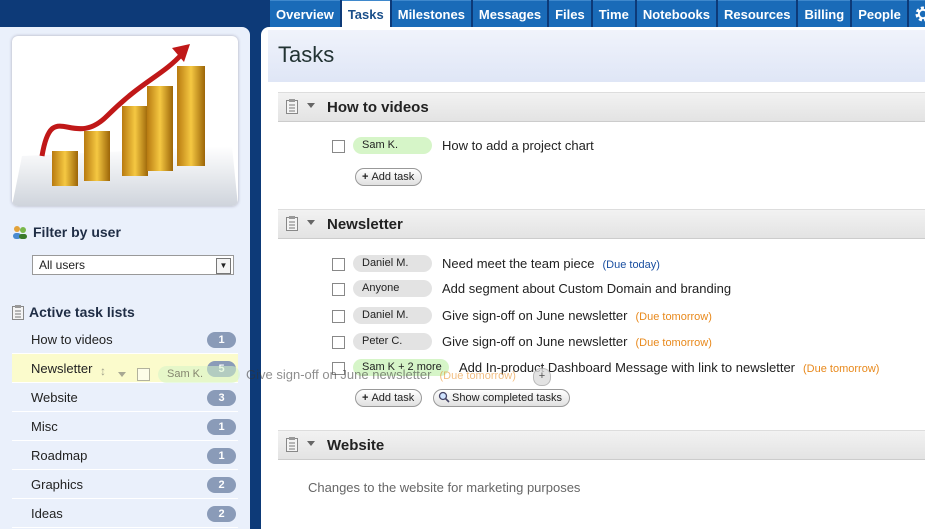 This screenshot has width=925, height=529. Describe the element at coordinates (47, 513) in the screenshot. I see `list-item-label: Ideas` at that location.